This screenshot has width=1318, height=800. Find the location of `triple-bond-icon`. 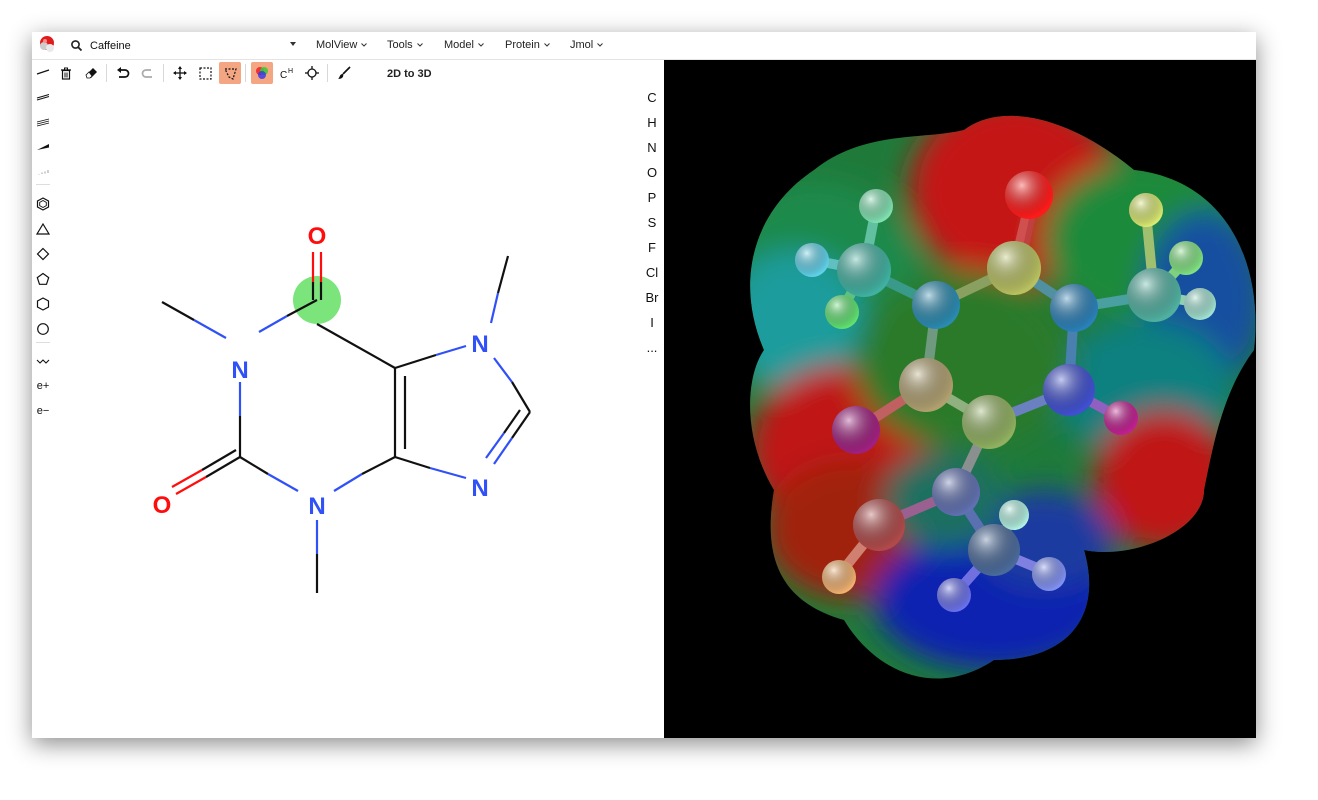

triple-bond-icon is located at coordinates (43, 122).